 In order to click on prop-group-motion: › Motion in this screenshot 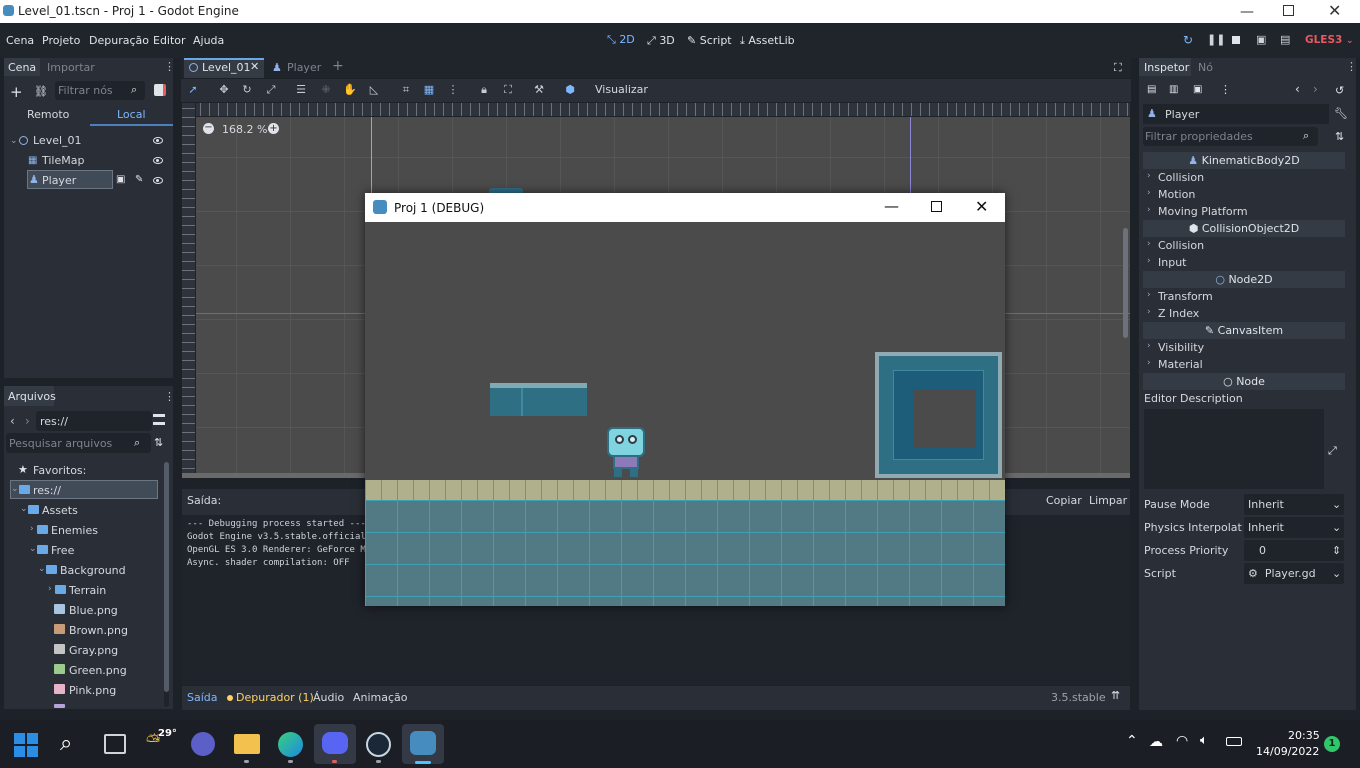, I will do `click(1244, 195)`.